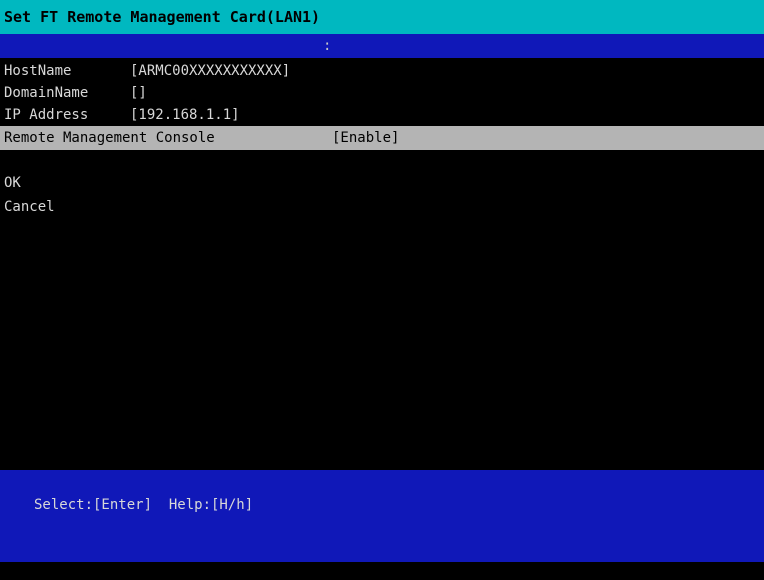  I want to click on status-strip: :, so click(382, 46).